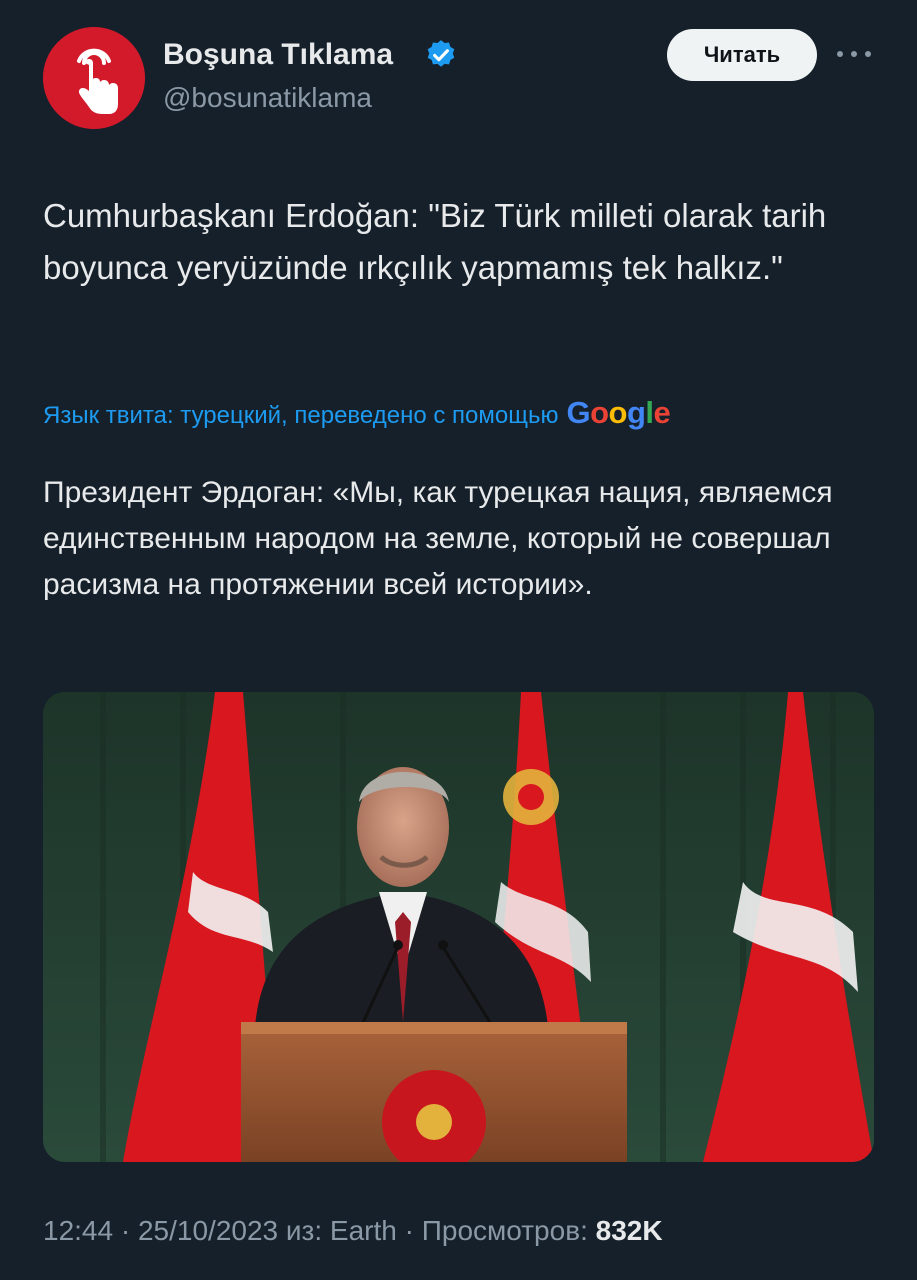 This screenshot has width=917, height=1280. I want to click on views-count: 832K, so click(629, 1230).